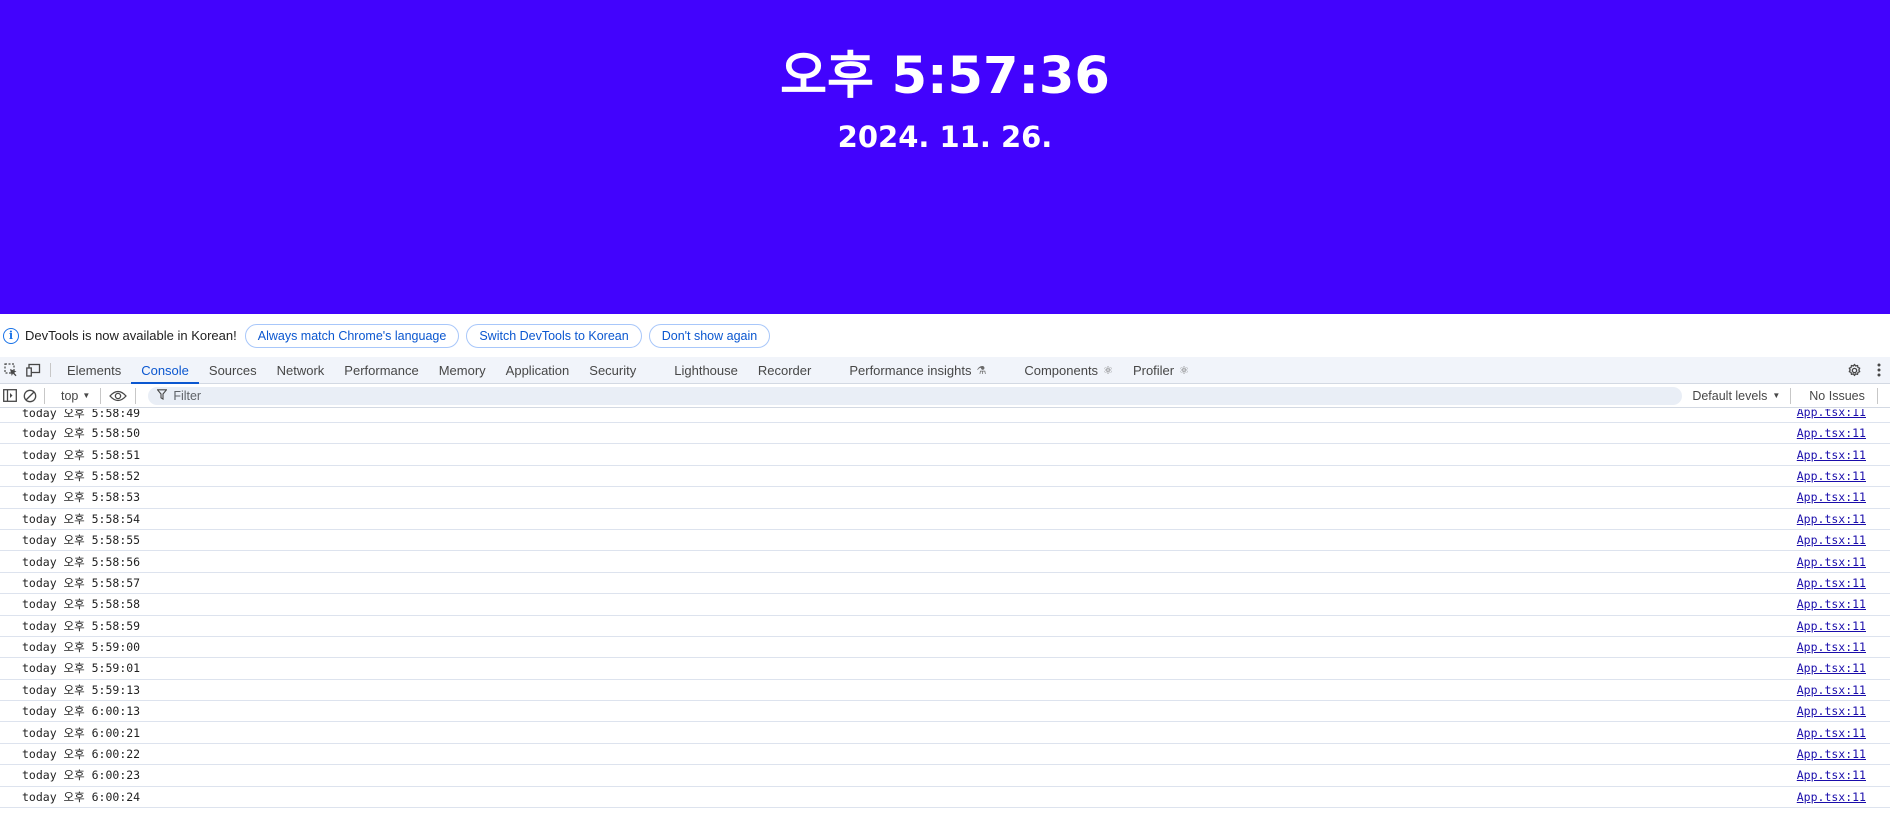 Image resolution: width=1890 pixels, height=817 pixels. I want to click on tab-label: Recorder, so click(784, 370).